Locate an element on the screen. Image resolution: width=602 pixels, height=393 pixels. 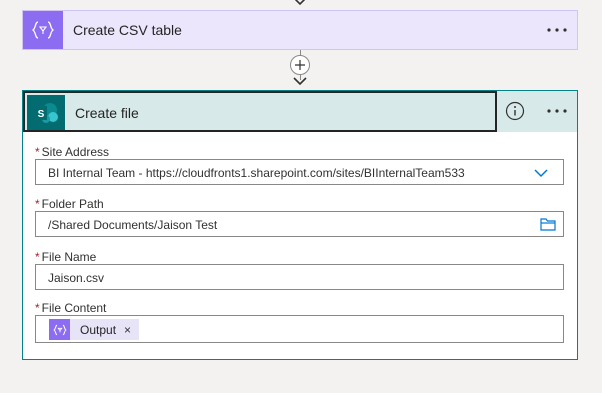
csv-more-options-icon is located at coordinates (557, 30).